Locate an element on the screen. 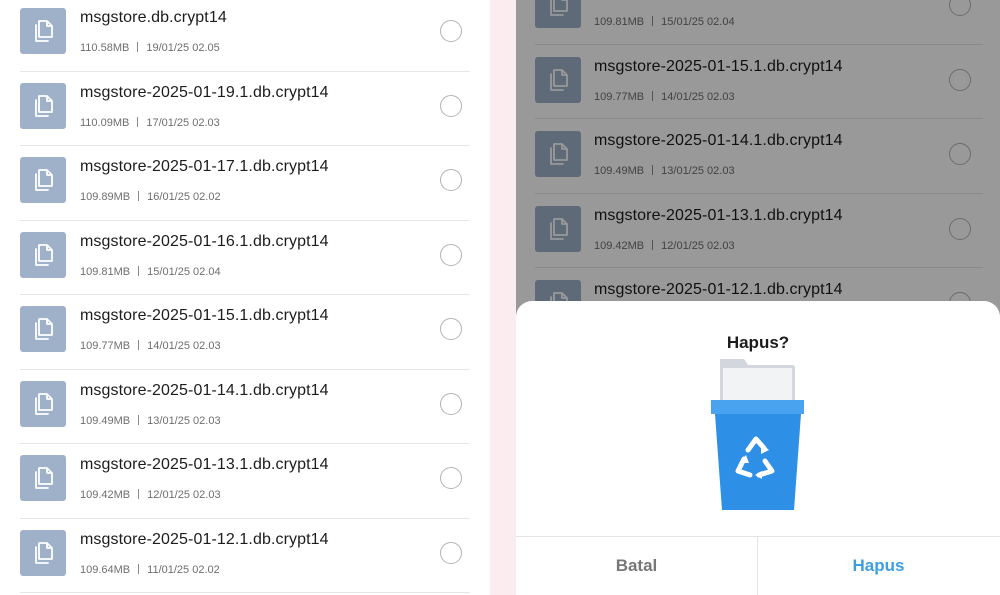  file-meta: 109.49MB 13/01/25 02.03 is located at coordinates (150, 420).